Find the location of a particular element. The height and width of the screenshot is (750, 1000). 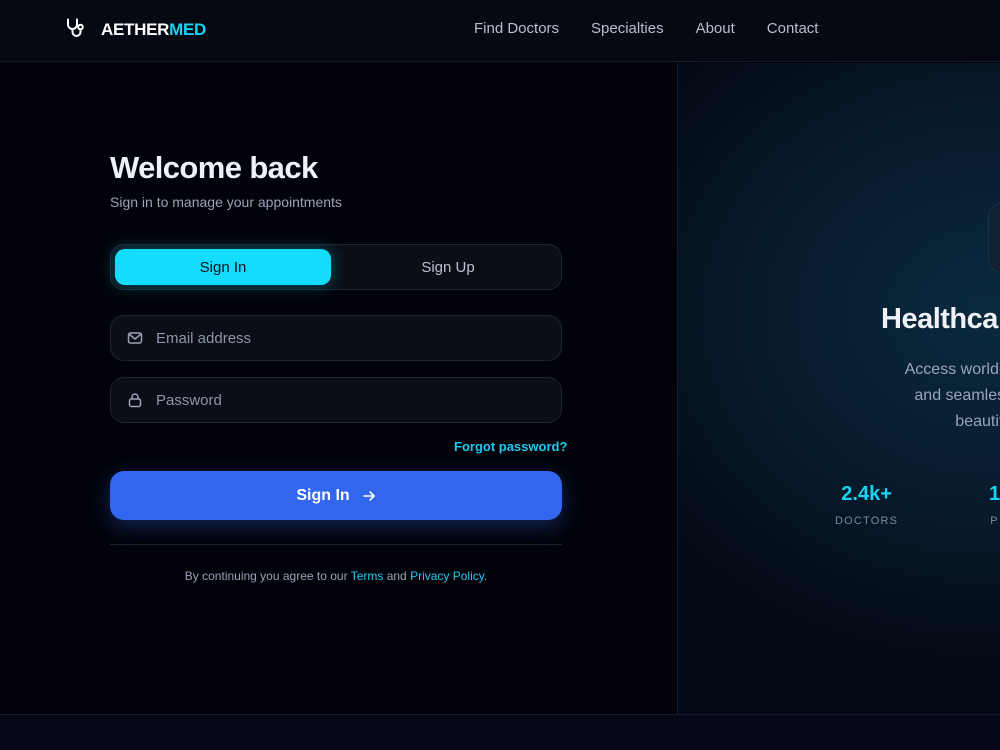

nav-contact: Contact is located at coordinates (793, 28).